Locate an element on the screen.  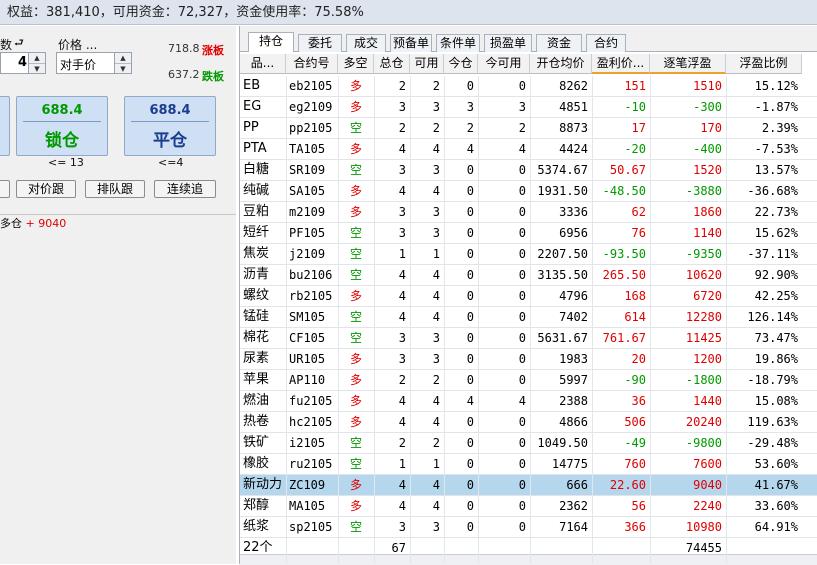
cell-contract: m2109 is located at coordinates (307, 212).